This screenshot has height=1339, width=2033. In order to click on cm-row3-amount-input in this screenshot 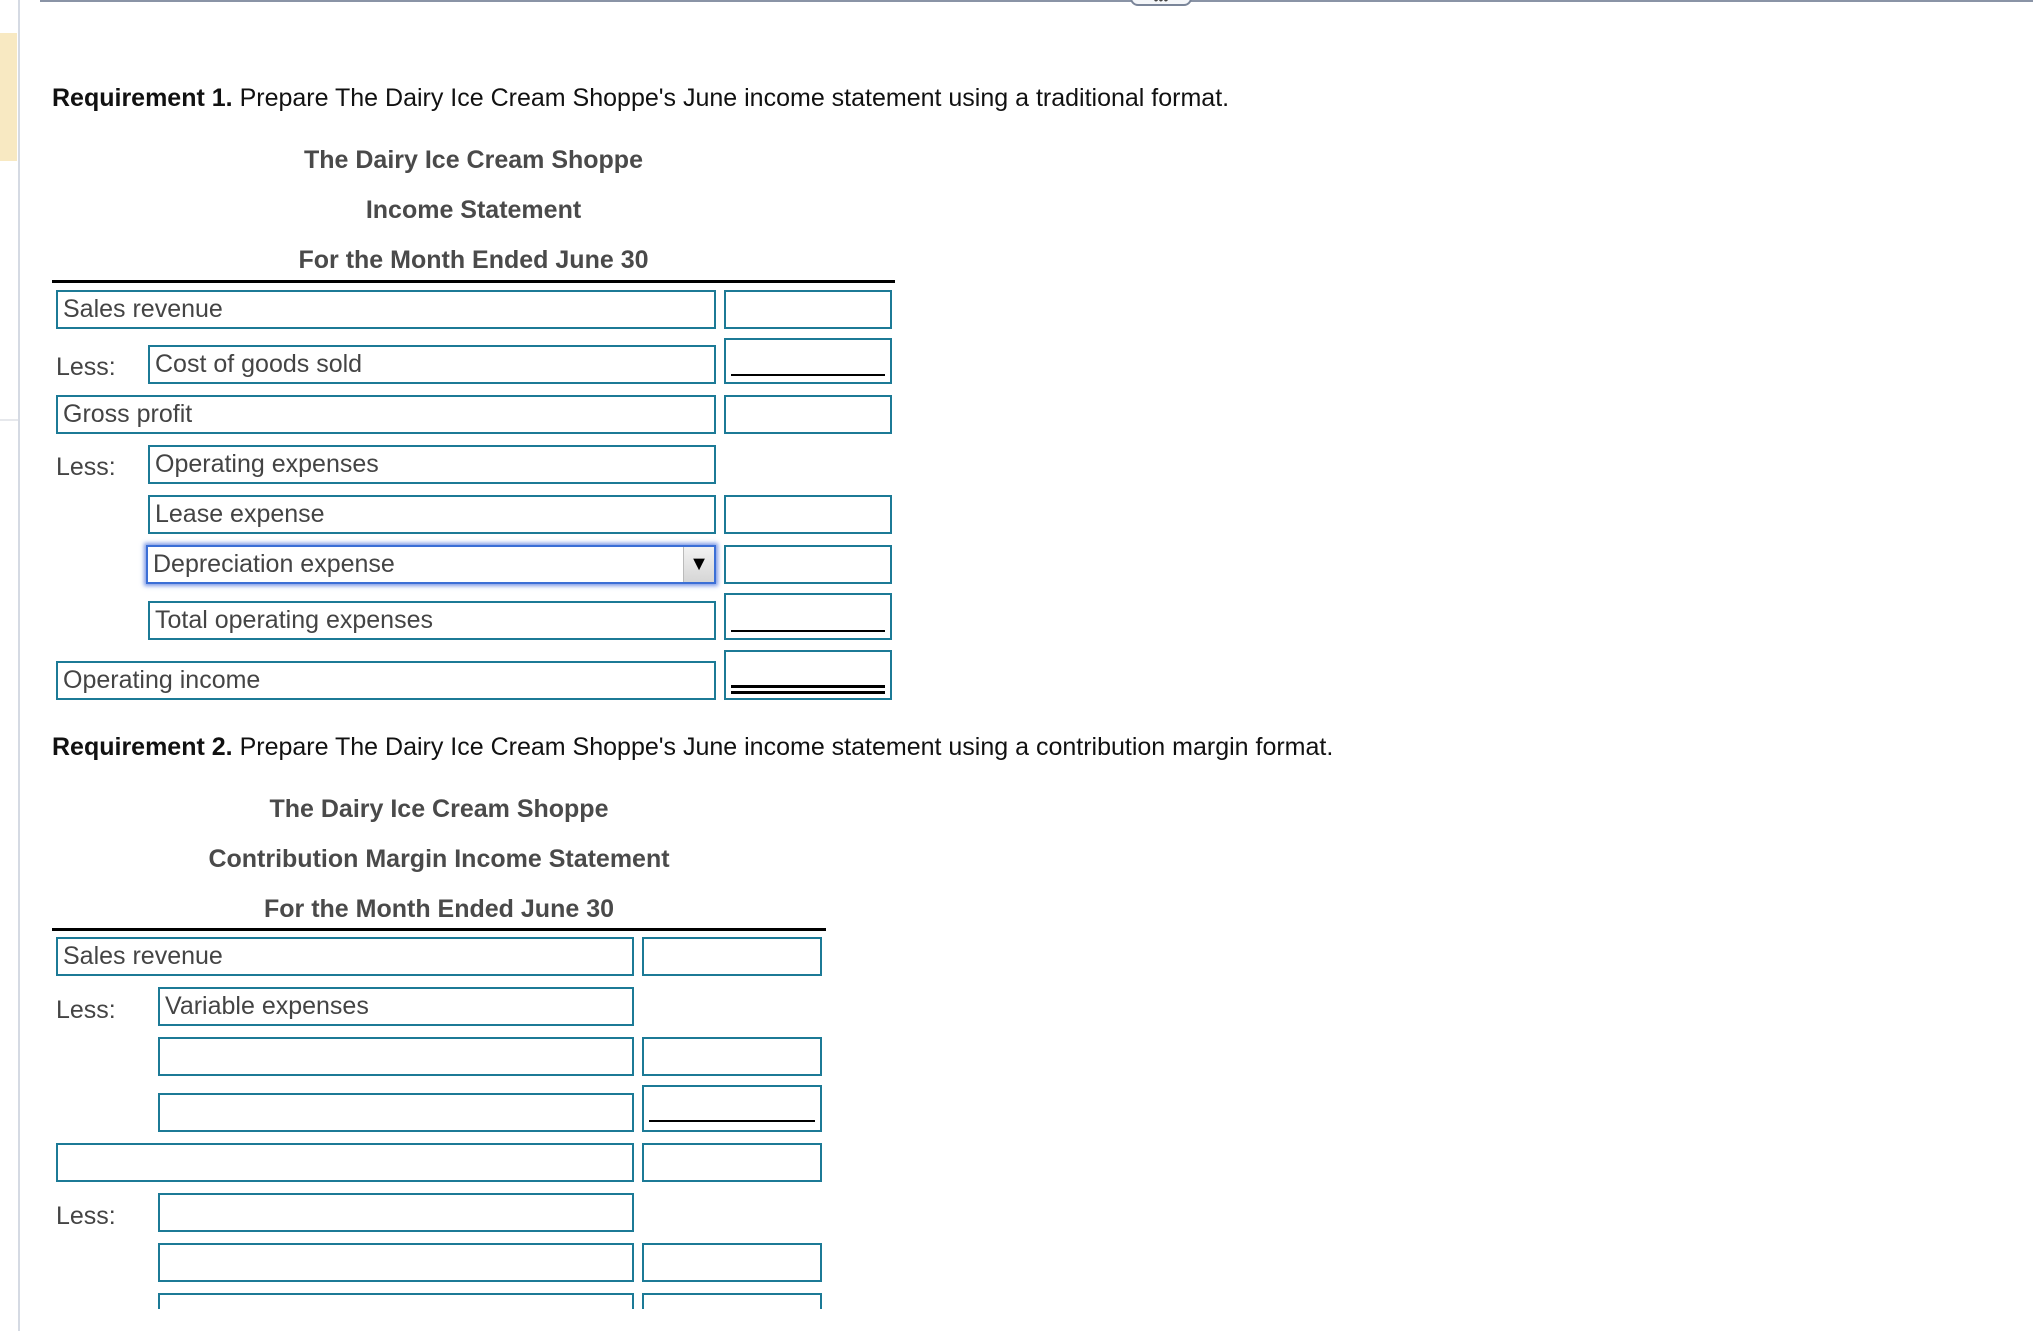, I will do `click(732, 1056)`.